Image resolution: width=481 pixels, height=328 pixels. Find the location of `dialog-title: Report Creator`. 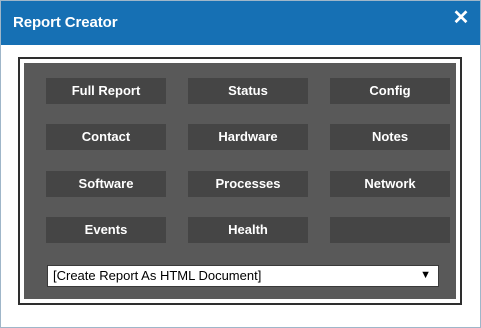

dialog-title: Report Creator is located at coordinates (65, 22).